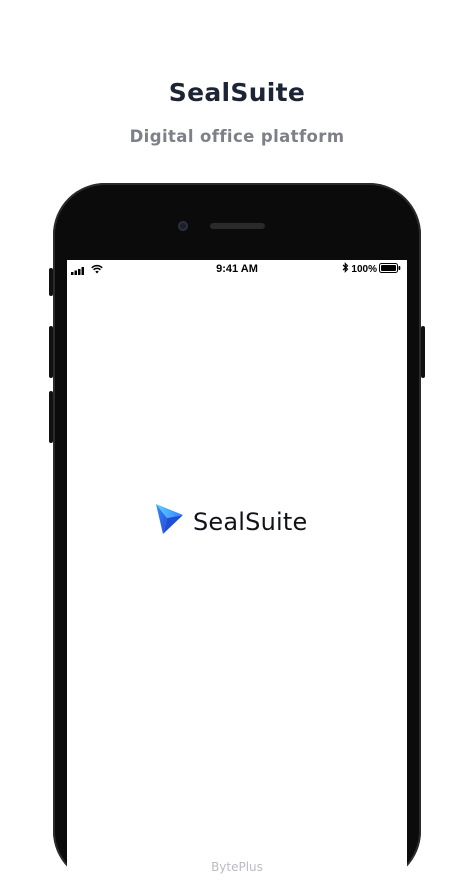 The width and height of the screenshot is (474, 883). Describe the element at coordinates (345, 269) in the screenshot. I see `bluetooth-icon` at that location.